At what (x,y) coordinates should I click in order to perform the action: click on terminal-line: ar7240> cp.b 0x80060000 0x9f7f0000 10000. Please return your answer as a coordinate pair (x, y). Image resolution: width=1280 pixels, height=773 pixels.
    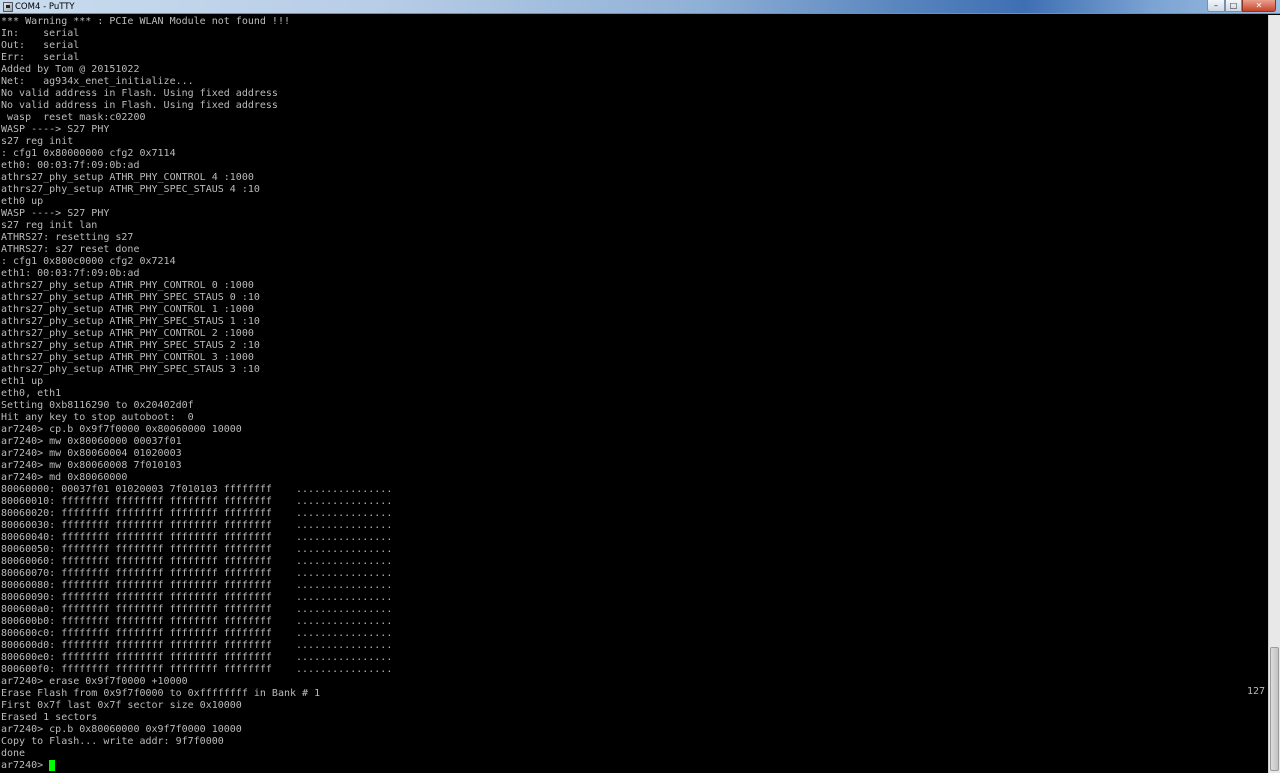
    Looking at the image, I should click on (121, 729).